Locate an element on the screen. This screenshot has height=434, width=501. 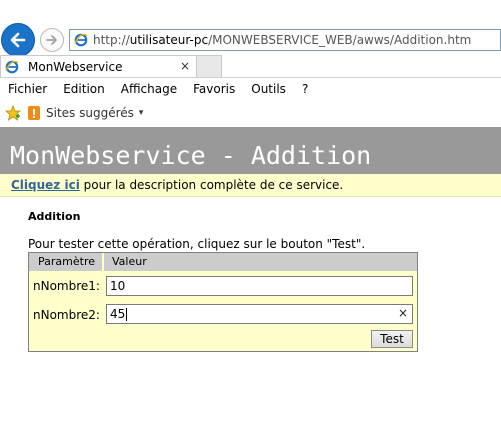
tab-monwebservice: MonWebservice × is located at coordinates (98, 66).